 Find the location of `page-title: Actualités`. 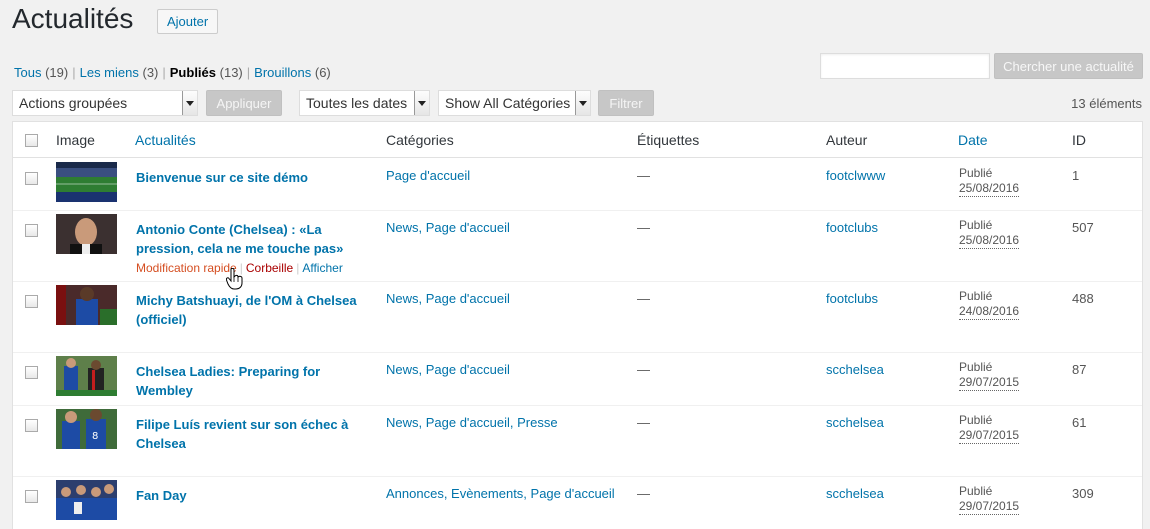

page-title: Actualités is located at coordinates (73, 18).